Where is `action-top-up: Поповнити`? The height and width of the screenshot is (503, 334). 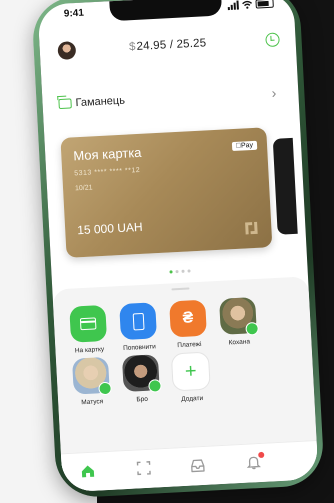
action-top-up: Поповнити is located at coordinates (138, 327).